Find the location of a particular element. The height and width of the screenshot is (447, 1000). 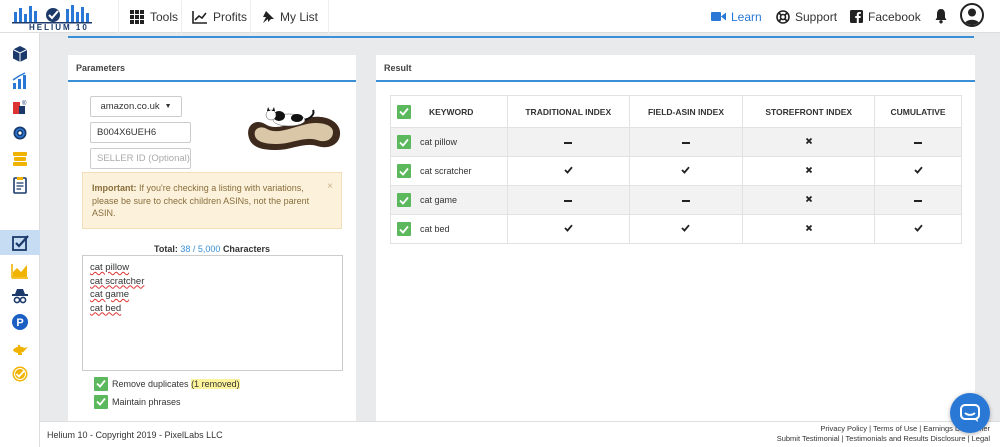

removed-count-note: (1 removed) is located at coordinates (215, 383).